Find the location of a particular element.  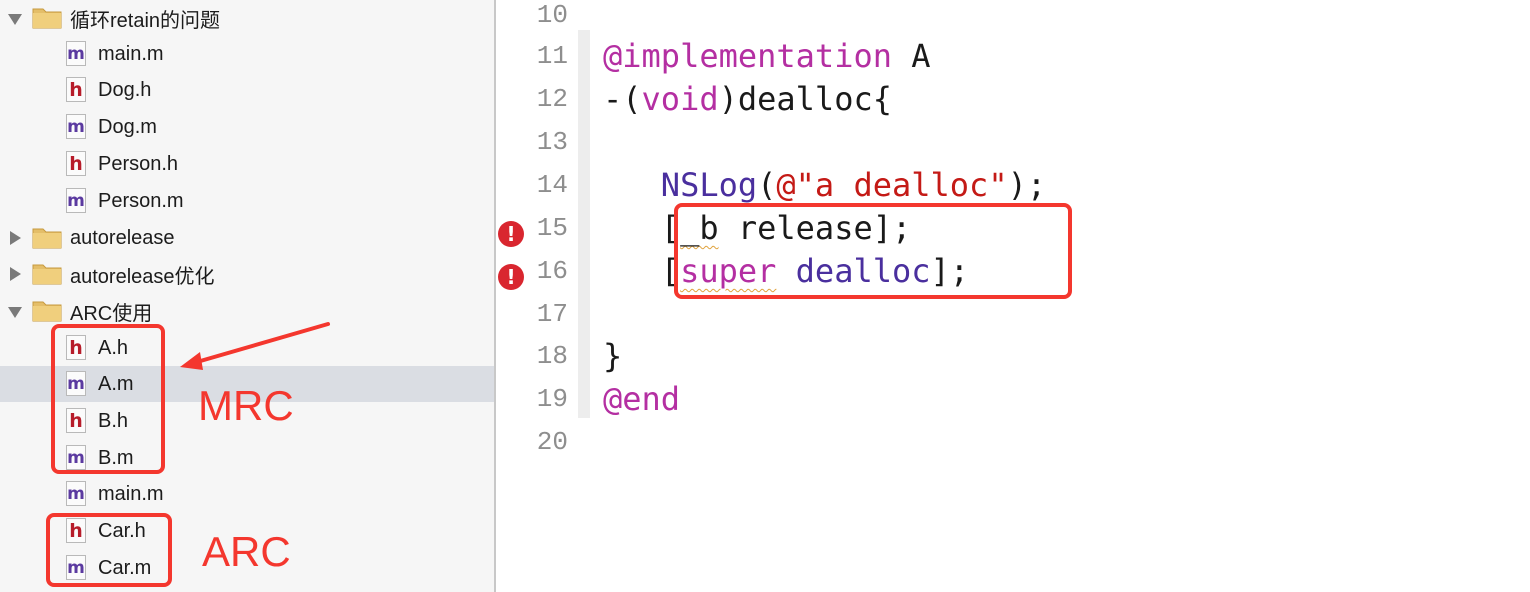

file-label: Person.h is located at coordinates (138, 163).